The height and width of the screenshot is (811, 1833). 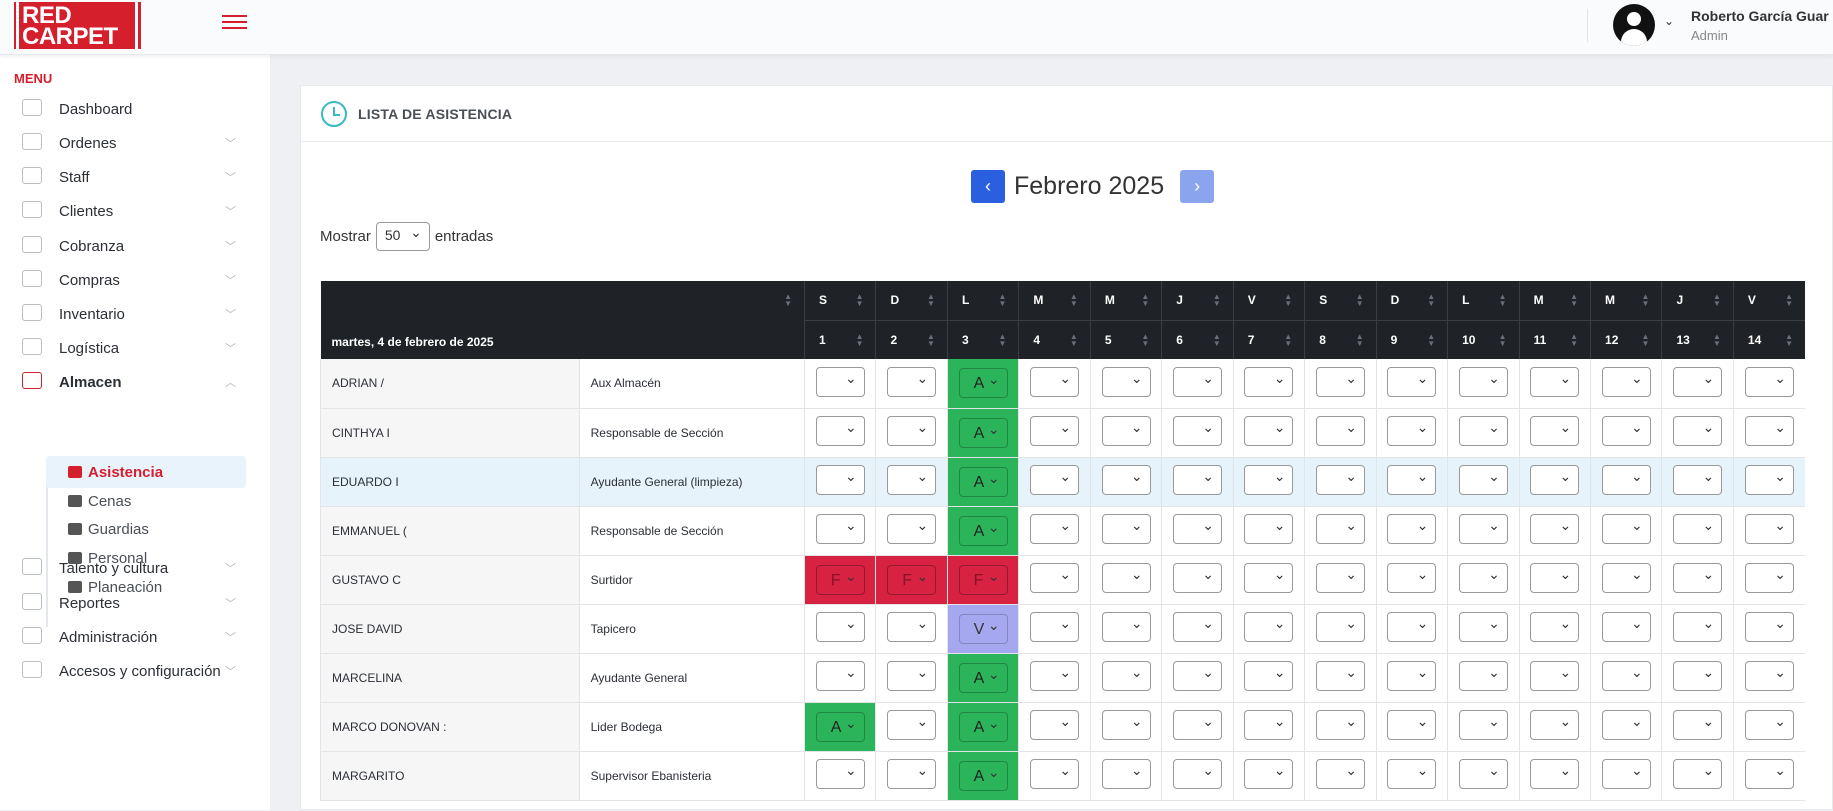 I want to click on sidebar-item-dashboard: Dashboard, so click(x=132, y=109).